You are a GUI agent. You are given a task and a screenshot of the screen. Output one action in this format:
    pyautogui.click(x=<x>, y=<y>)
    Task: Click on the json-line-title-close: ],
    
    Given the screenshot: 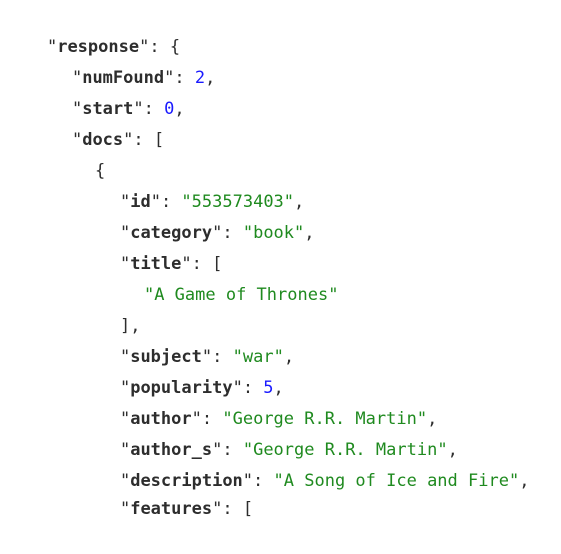 What is the action you would take?
    pyautogui.click(x=109, y=308)
    